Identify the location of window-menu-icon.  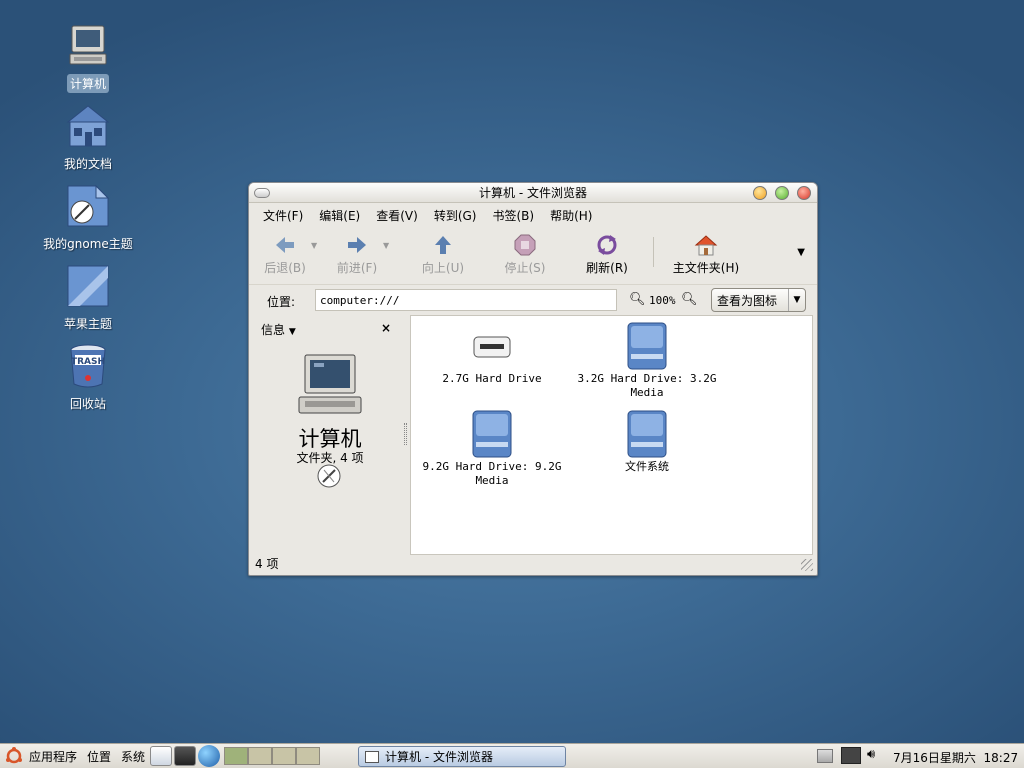
(262, 193).